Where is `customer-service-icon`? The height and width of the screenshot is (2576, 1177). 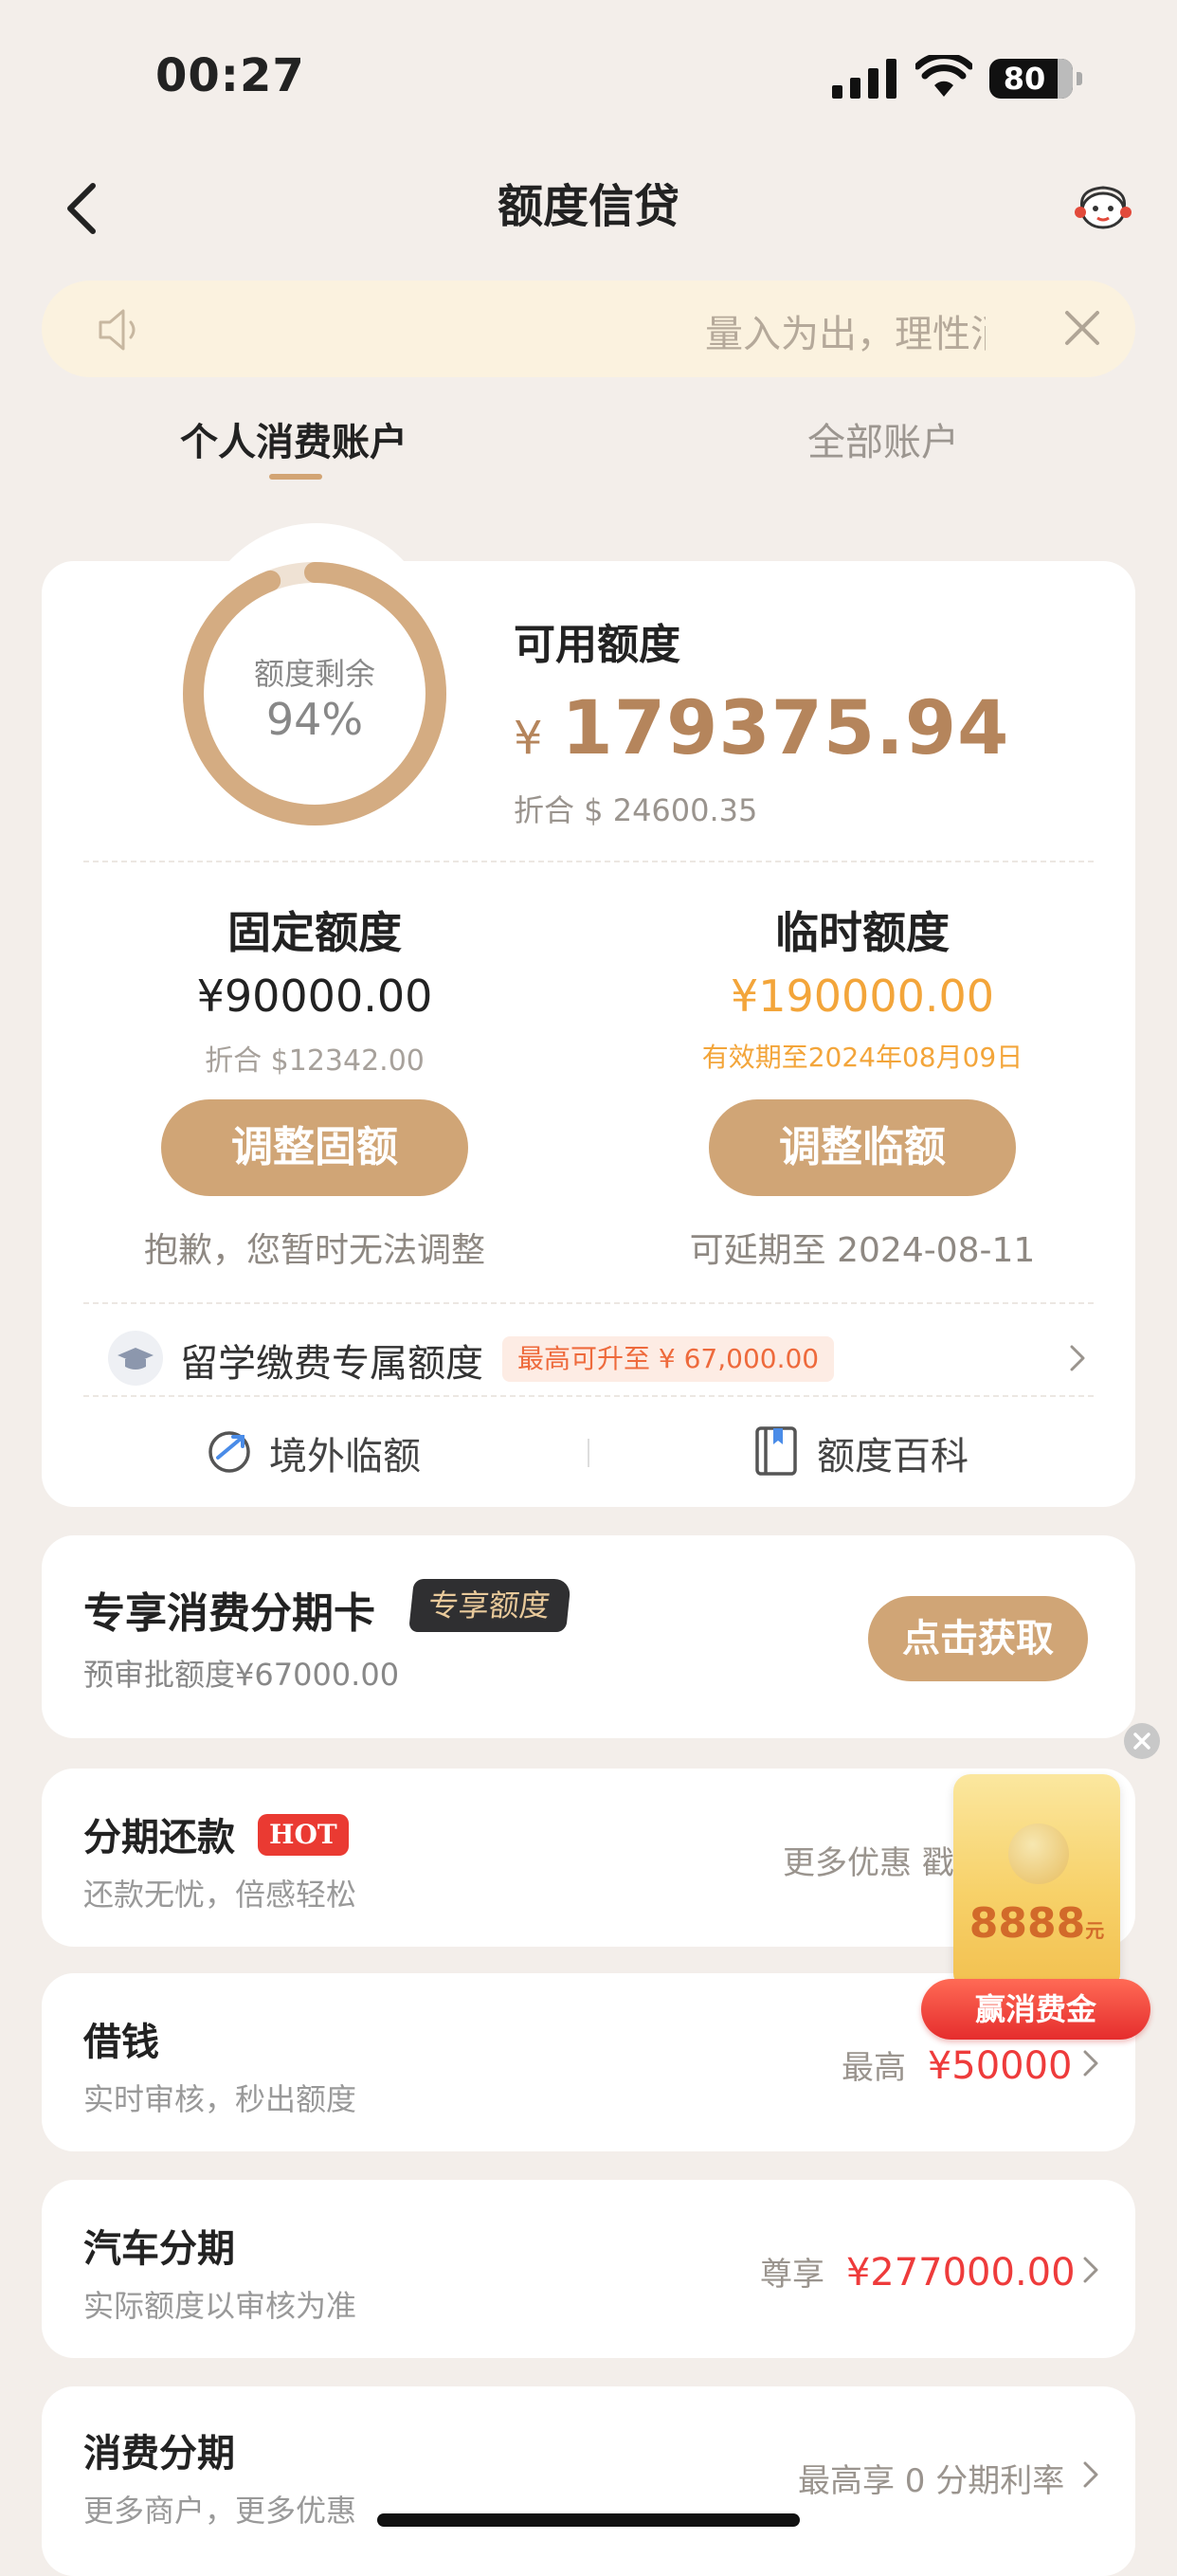 customer-service-icon is located at coordinates (1103, 206).